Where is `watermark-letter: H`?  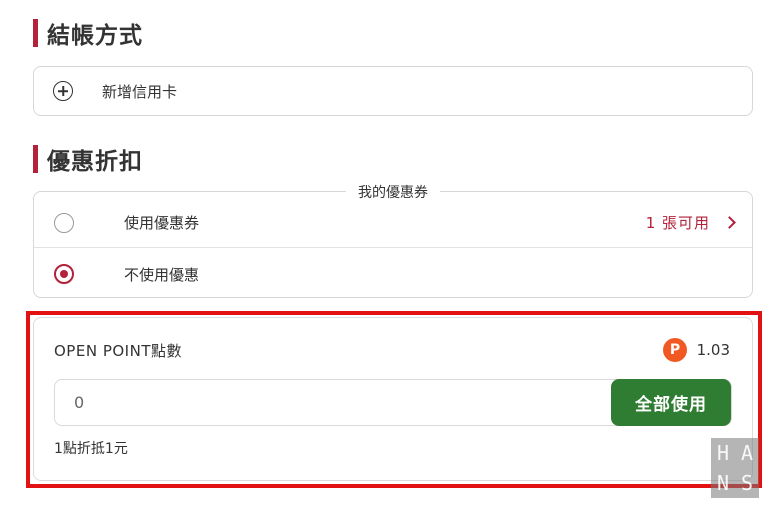 watermark-letter: H is located at coordinates (723, 453).